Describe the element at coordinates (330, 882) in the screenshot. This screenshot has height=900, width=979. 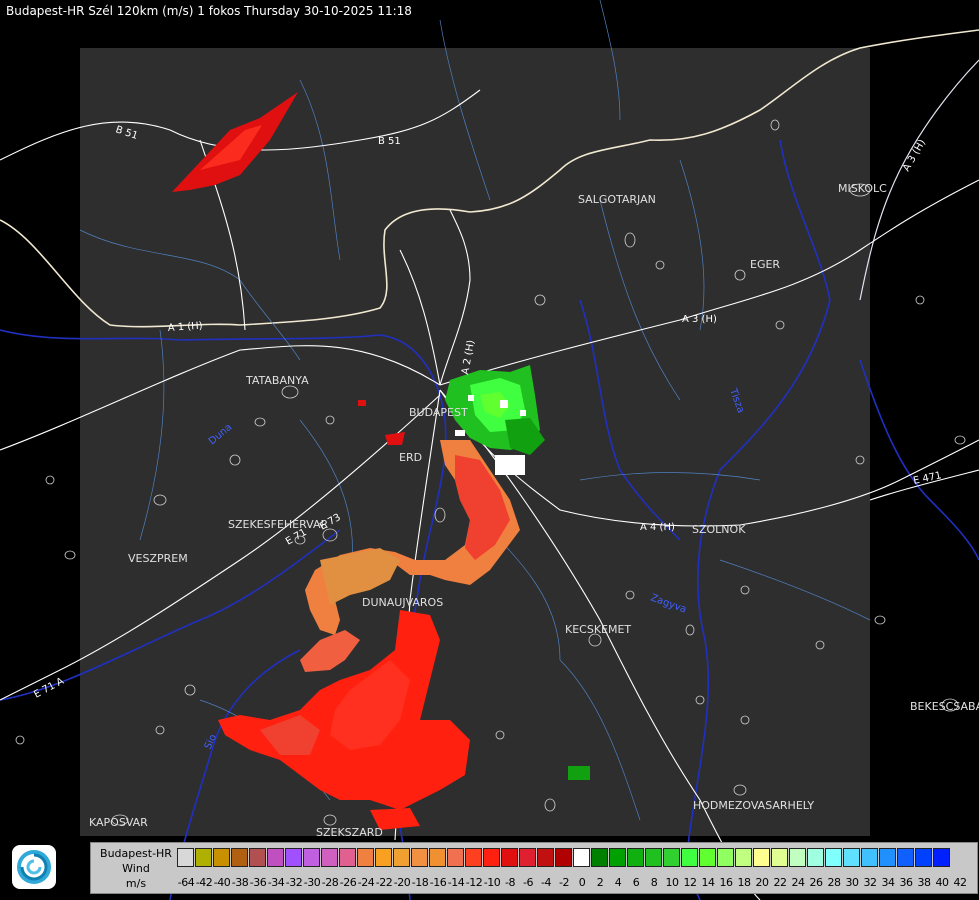
I see `legend-tick-label: -28` at that location.